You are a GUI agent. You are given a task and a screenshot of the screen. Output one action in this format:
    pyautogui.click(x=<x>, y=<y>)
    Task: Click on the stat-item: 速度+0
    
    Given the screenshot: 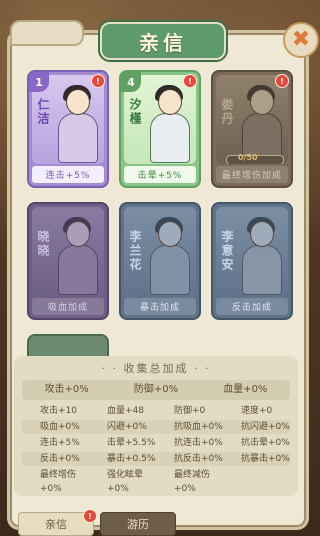 What is the action you would take?
    pyautogui.click(x=257, y=411)
    